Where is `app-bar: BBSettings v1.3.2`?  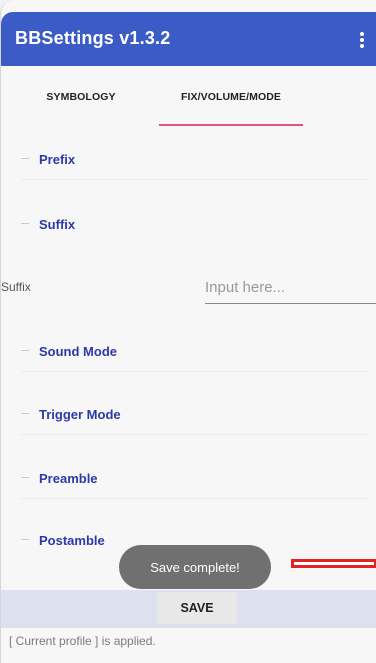 app-bar: BBSettings v1.3.2 is located at coordinates (188, 39).